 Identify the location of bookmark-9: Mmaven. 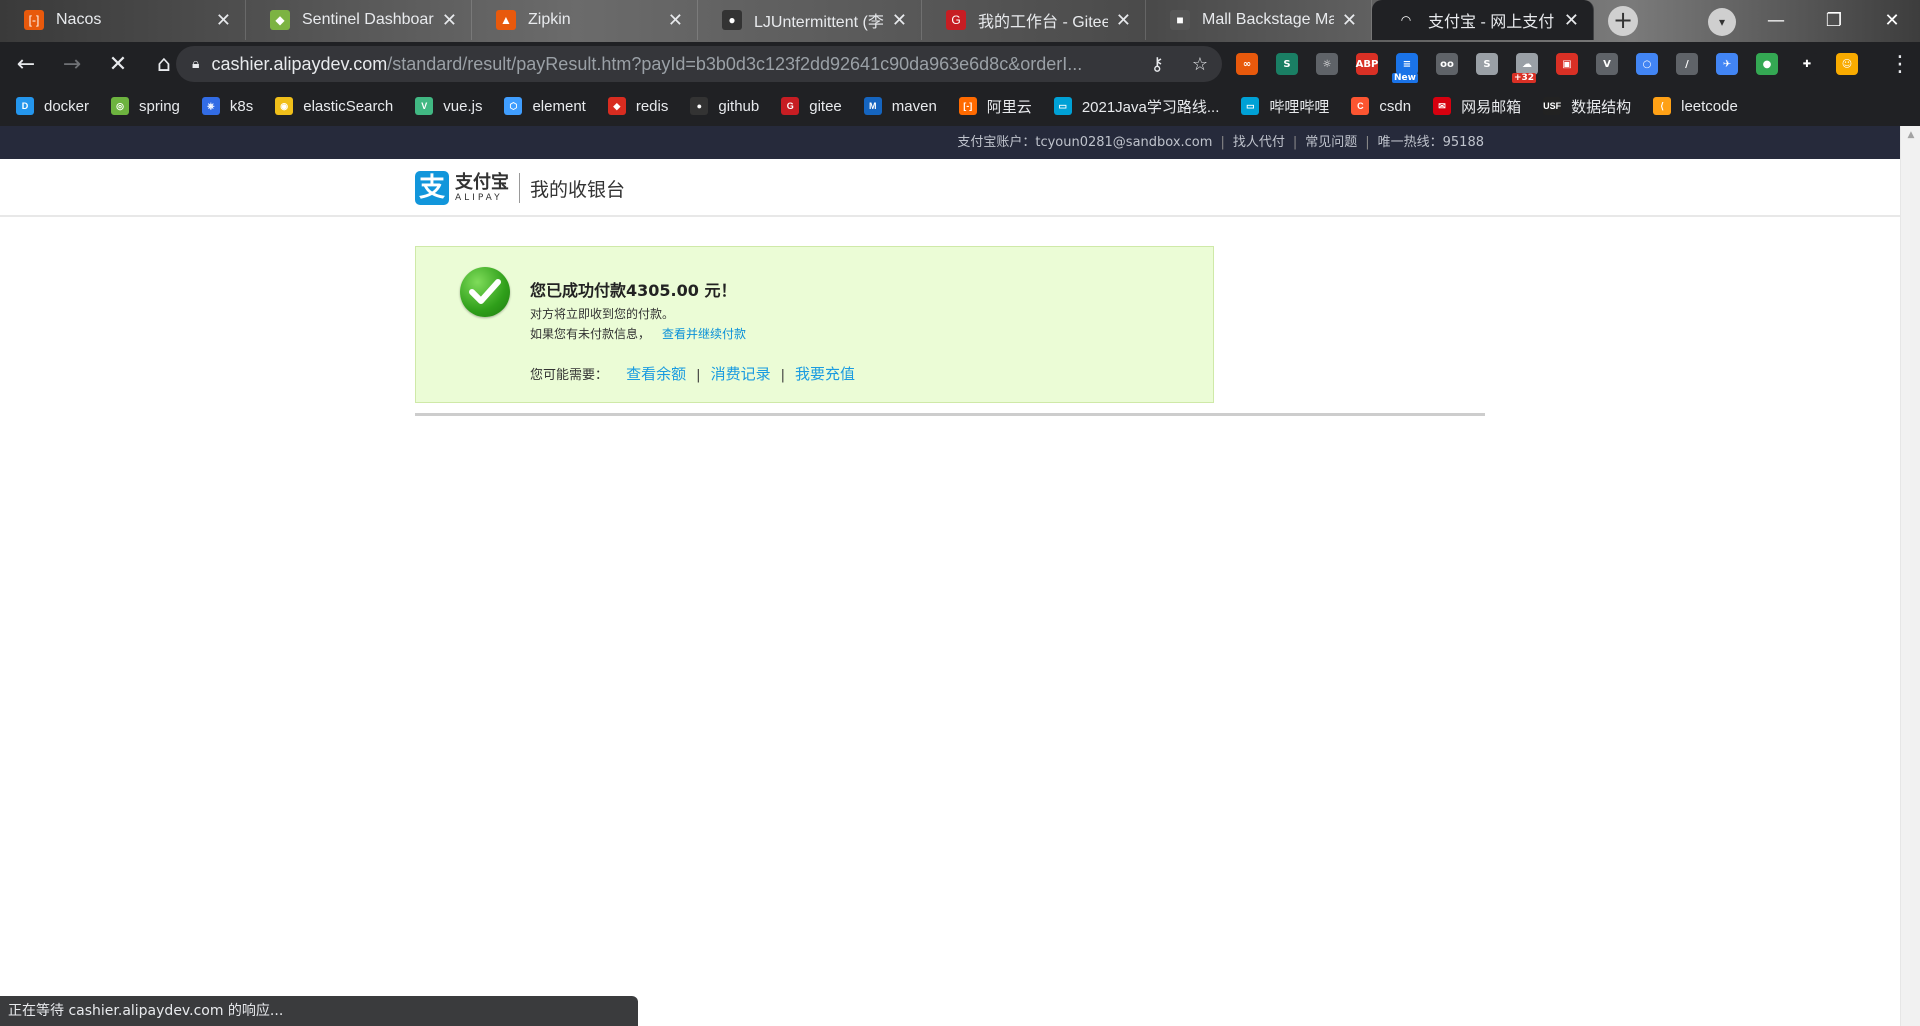
(900, 106).